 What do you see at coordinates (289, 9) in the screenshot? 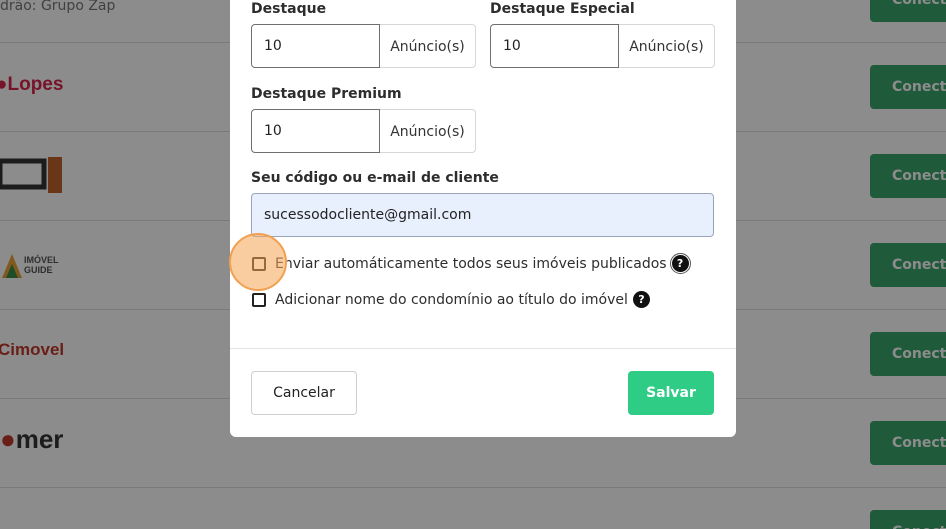
I see `destaque-label: Destaque` at bounding box center [289, 9].